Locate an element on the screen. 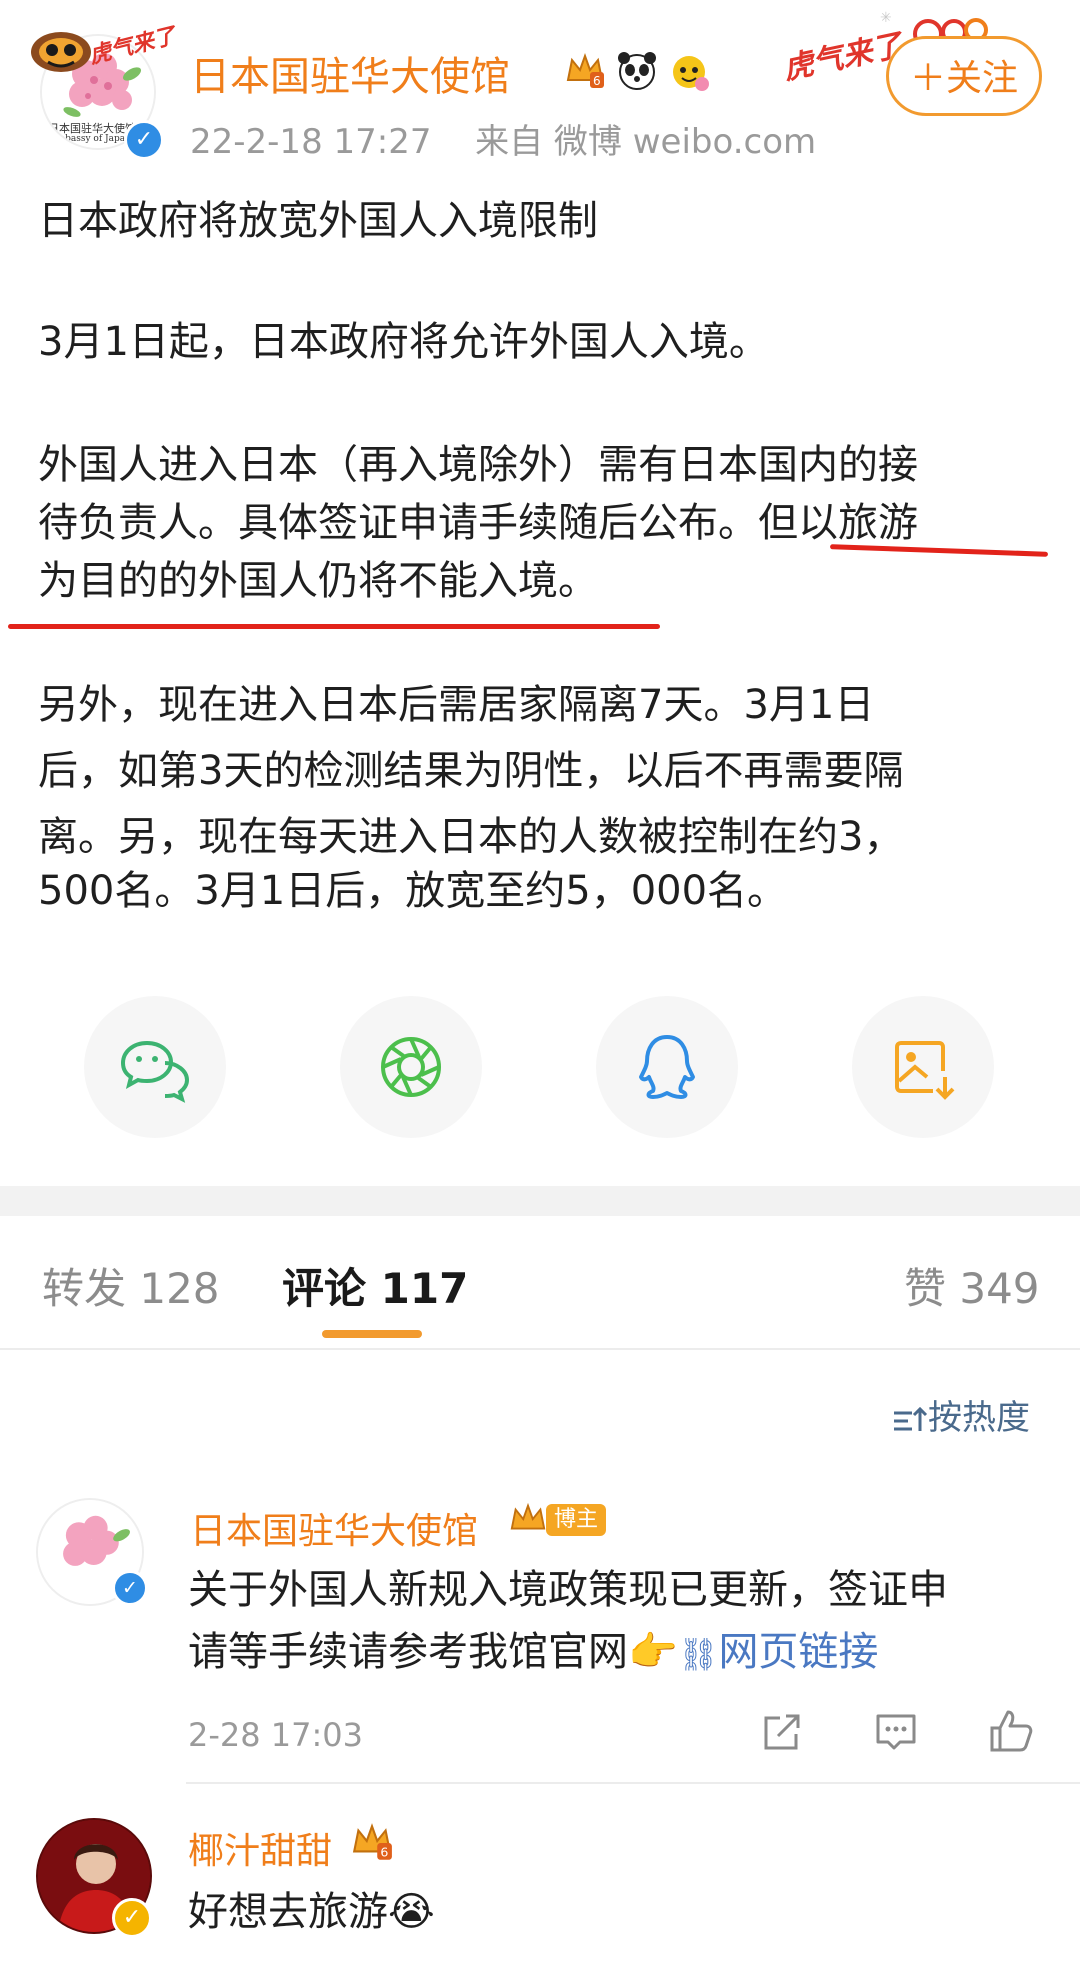 Image resolution: width=1080 pixels, height=1975 pixels. pointing-hand-icon: 👉 is located at coordinates (653, 1652).